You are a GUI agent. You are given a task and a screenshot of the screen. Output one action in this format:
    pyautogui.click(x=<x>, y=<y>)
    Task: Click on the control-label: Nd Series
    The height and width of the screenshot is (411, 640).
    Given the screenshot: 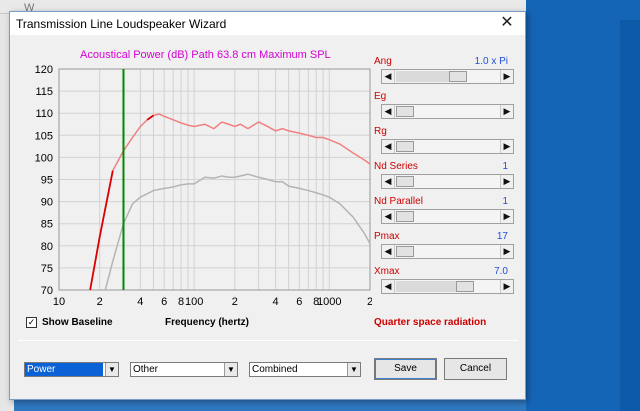 What is the action you would take?
    pyautogui.click(x=396, y=166)
    